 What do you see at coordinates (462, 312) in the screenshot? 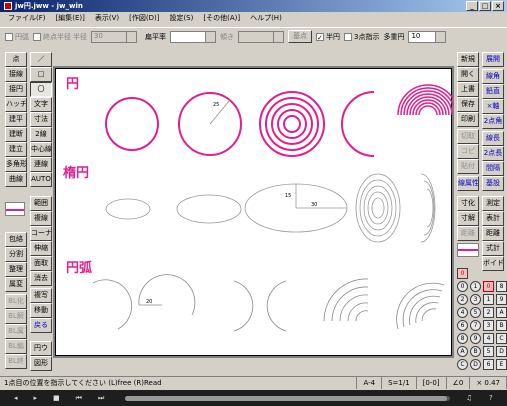
I see `layer-4-button: 4` at bounding box center [462, 312].